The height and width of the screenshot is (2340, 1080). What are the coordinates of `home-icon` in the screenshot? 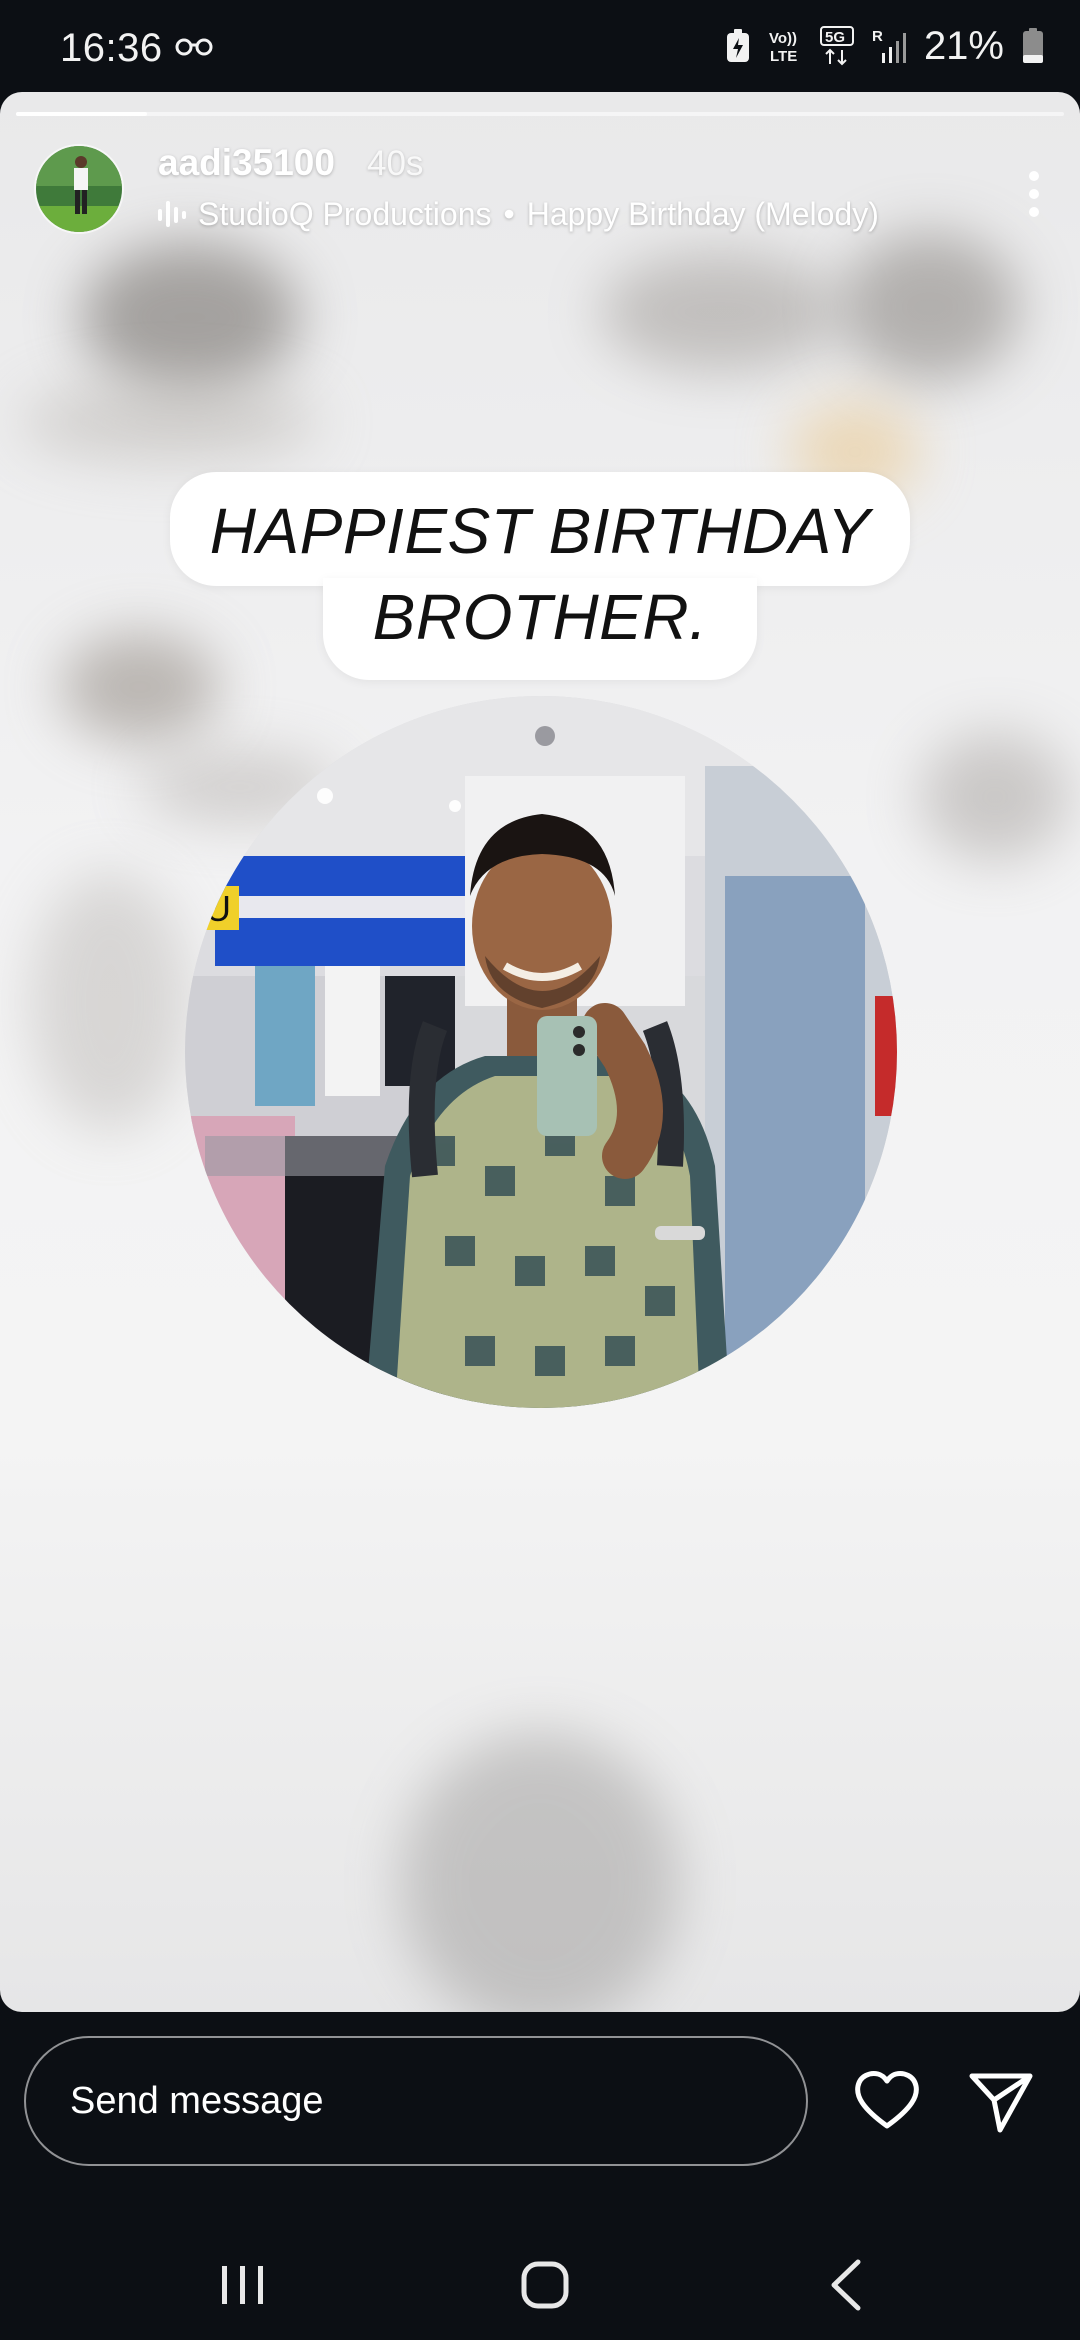 It's located at (545, 2285).